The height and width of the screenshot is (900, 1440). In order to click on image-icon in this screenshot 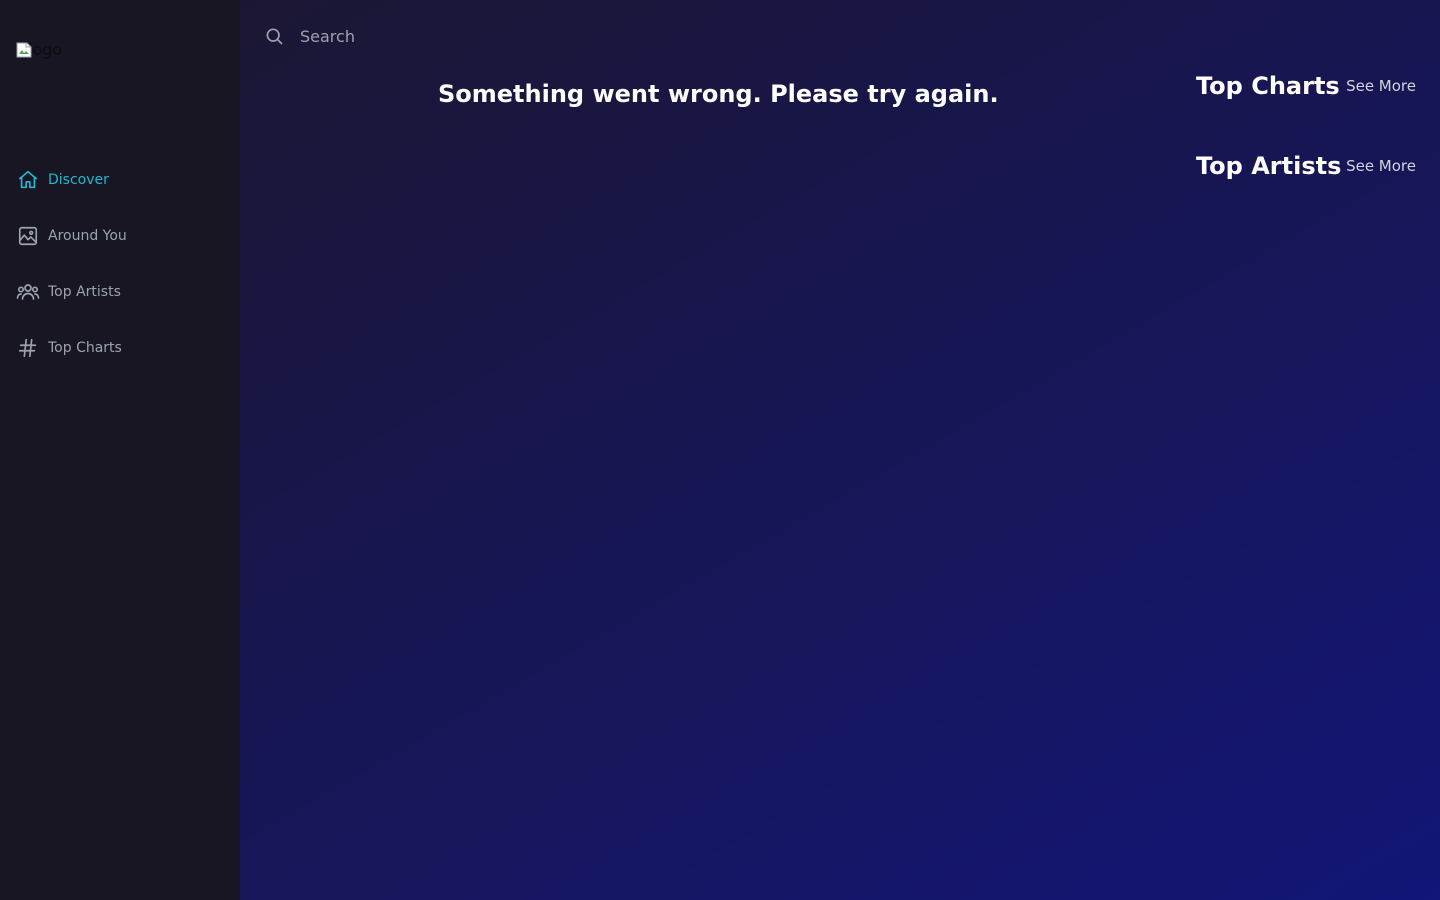, I will do `click(28, 236)`.